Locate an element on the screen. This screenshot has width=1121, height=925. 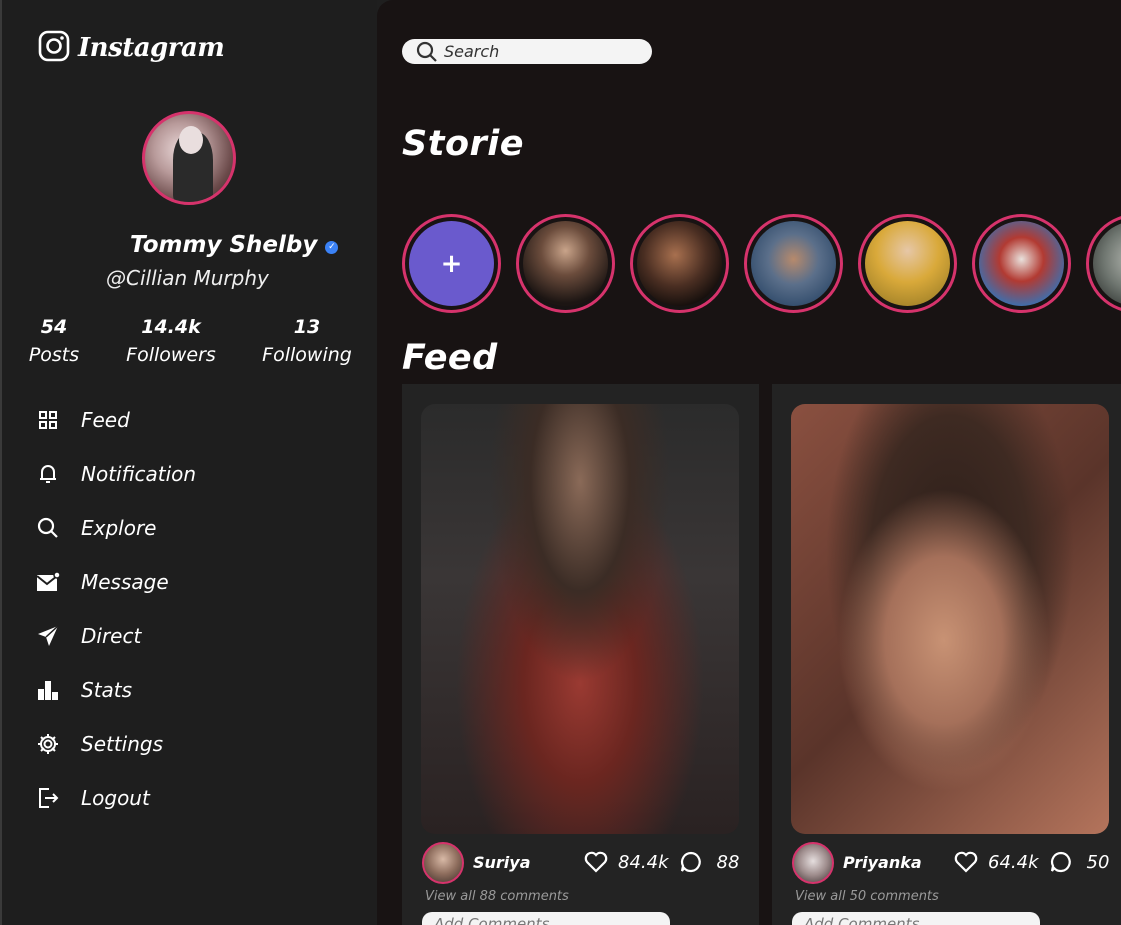
like-count: 84.4k is located at coordinates (643, 862).